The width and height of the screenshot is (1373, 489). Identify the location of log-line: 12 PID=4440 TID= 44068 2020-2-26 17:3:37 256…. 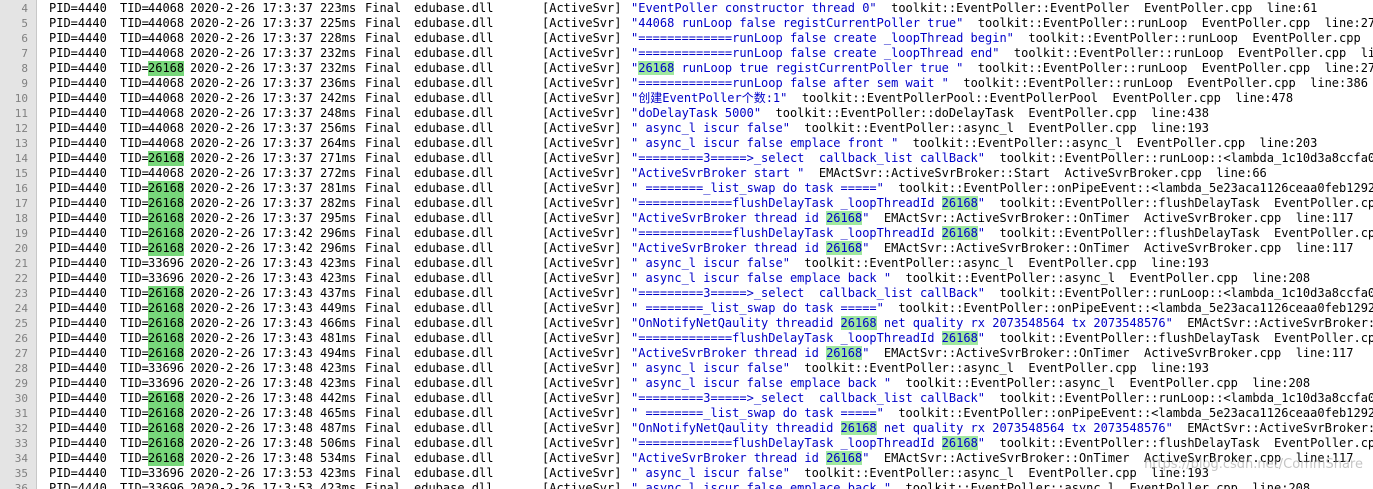
(686, 128).